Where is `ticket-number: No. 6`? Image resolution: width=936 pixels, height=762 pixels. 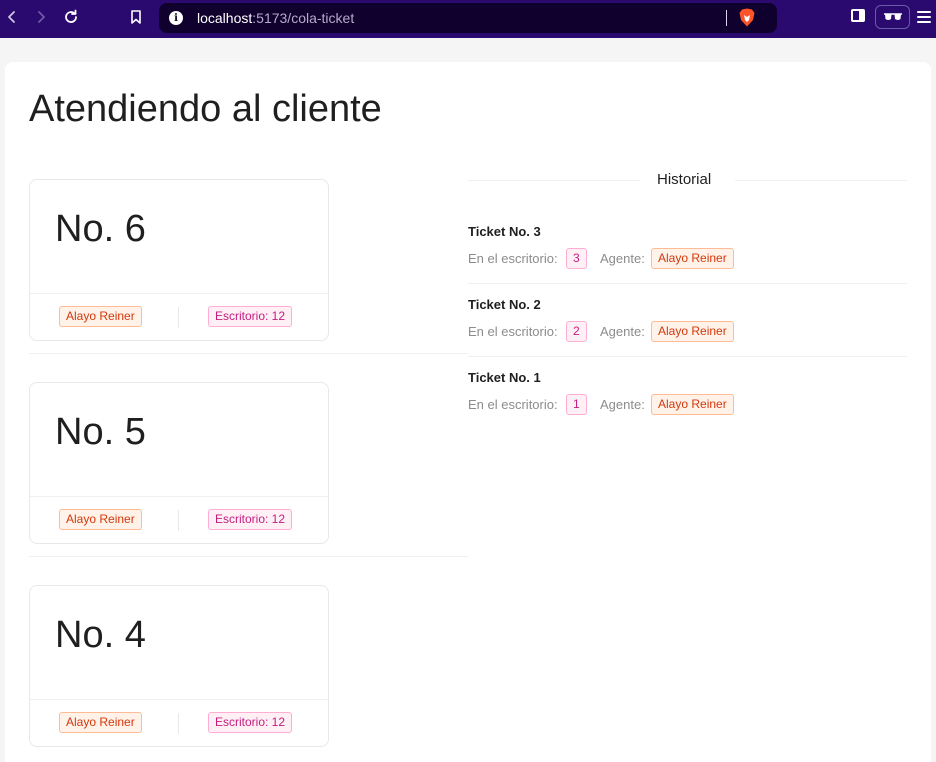
ticket-number: No. 6 is located at coordinates (100, 229).